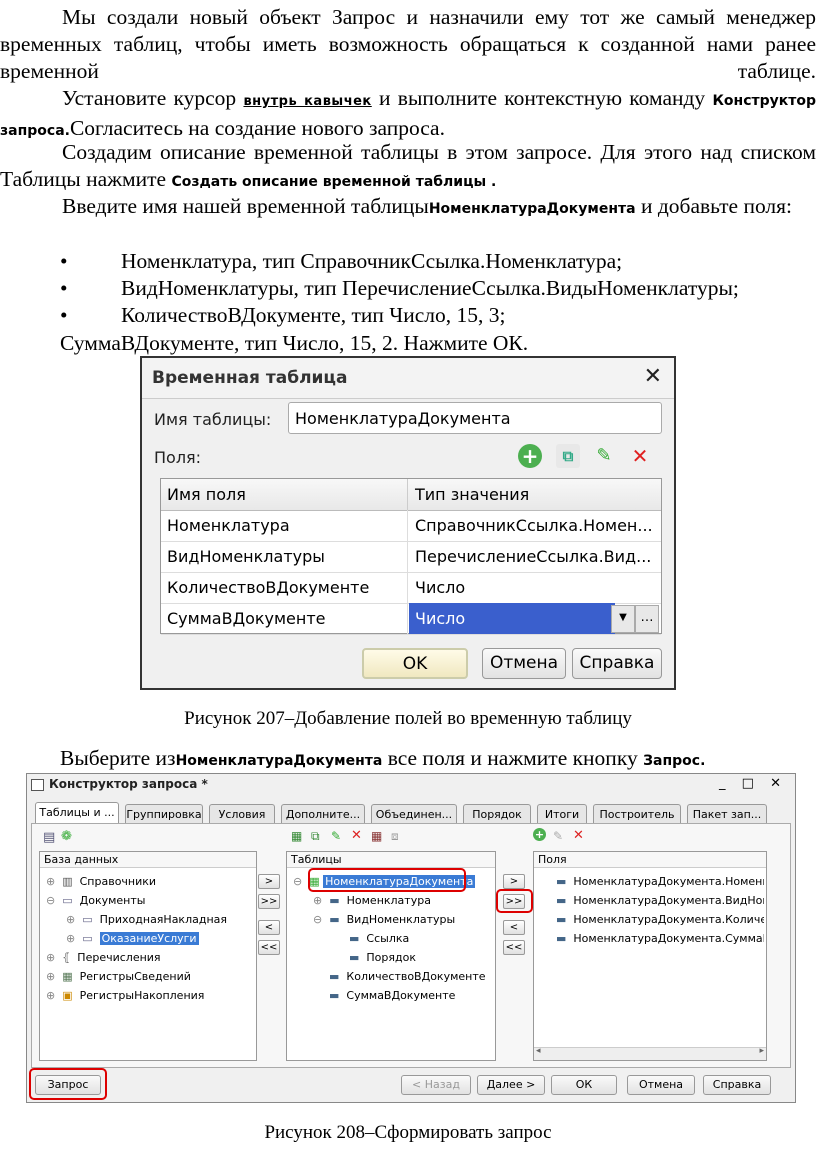  What do you see at coordinates (66, 836) in the screenshot?
I see `refresh-icon: ❁` at bounding box center [66, 836].